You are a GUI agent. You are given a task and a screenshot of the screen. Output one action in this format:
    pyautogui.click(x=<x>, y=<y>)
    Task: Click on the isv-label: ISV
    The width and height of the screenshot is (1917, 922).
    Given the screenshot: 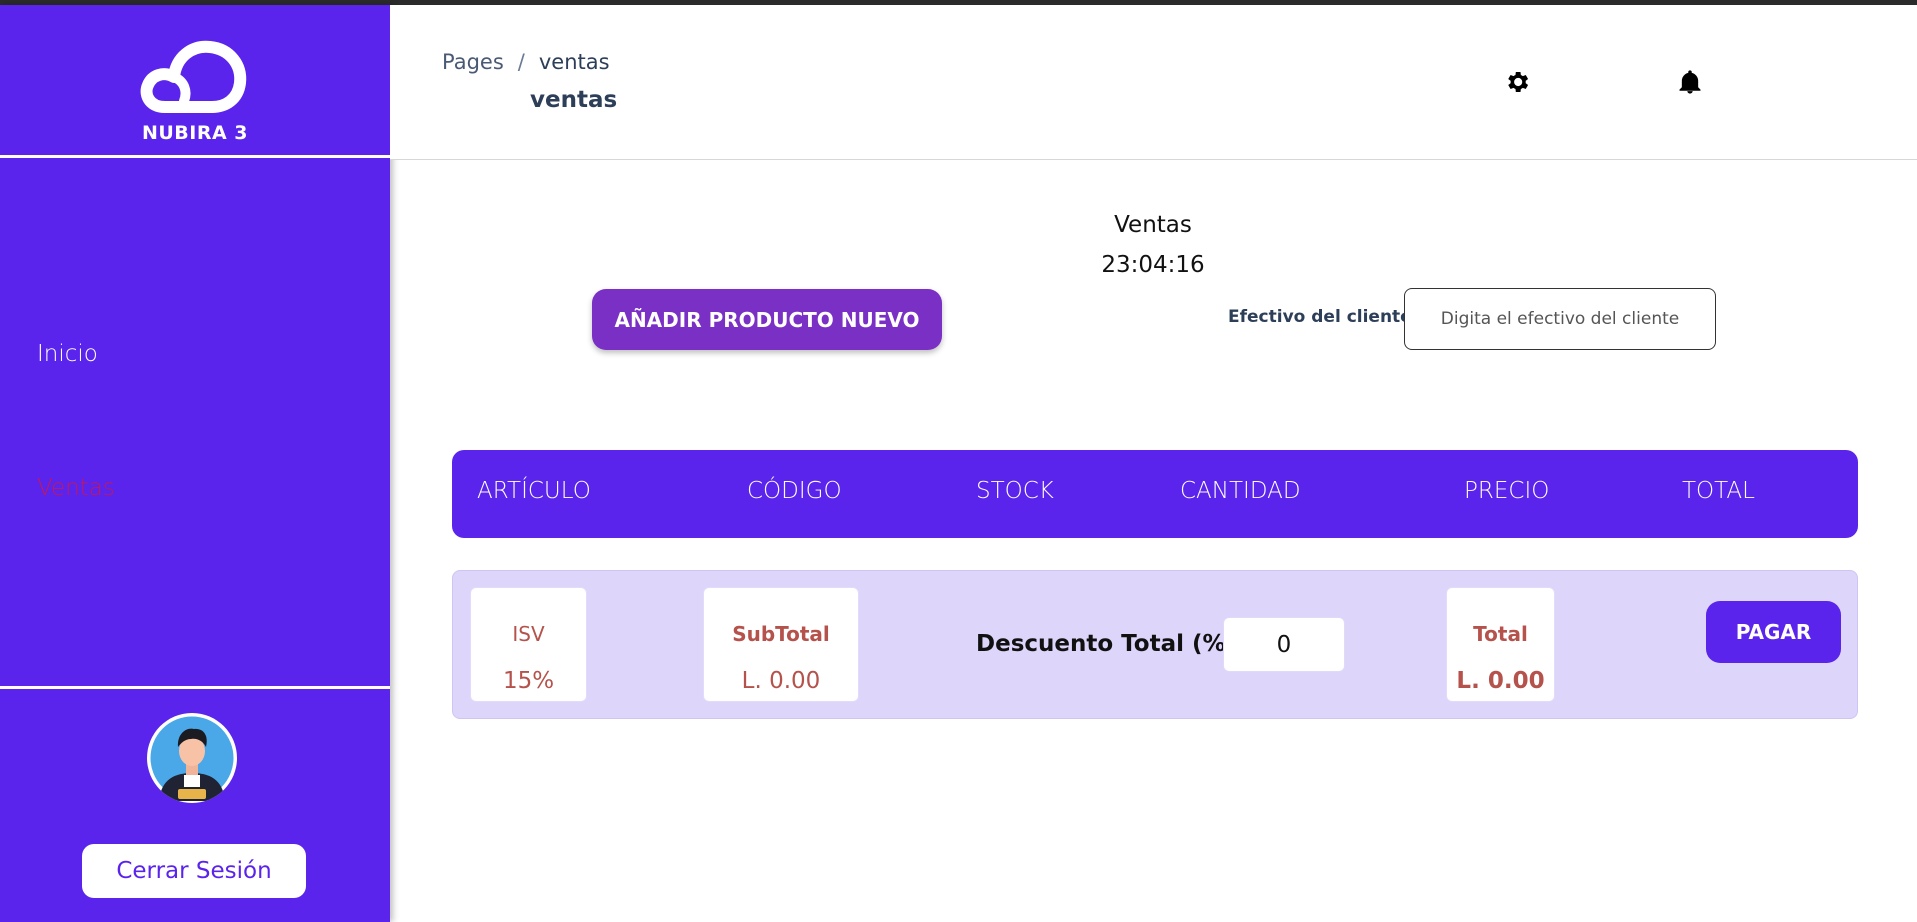 What is the action you would take?
    pyautogui.click(x=528, y=634)
    